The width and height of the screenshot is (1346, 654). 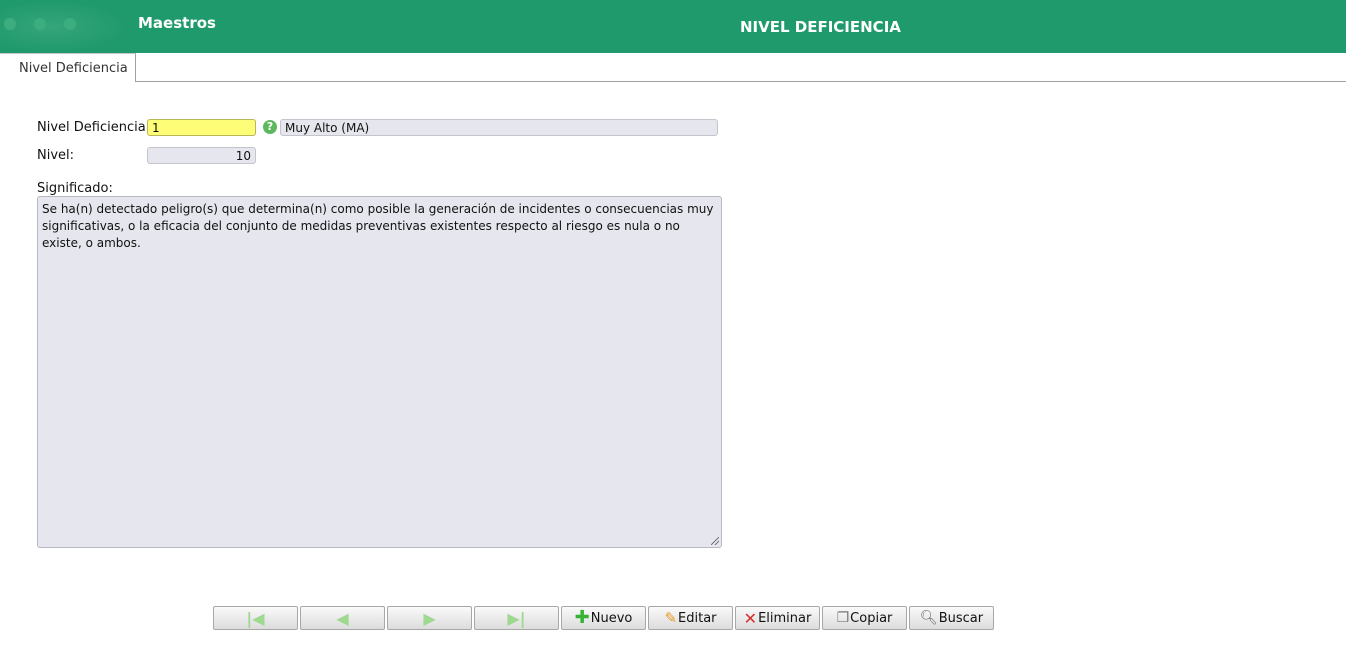 I want to click on first-record-button: |◀, so click(x=255, y=618).